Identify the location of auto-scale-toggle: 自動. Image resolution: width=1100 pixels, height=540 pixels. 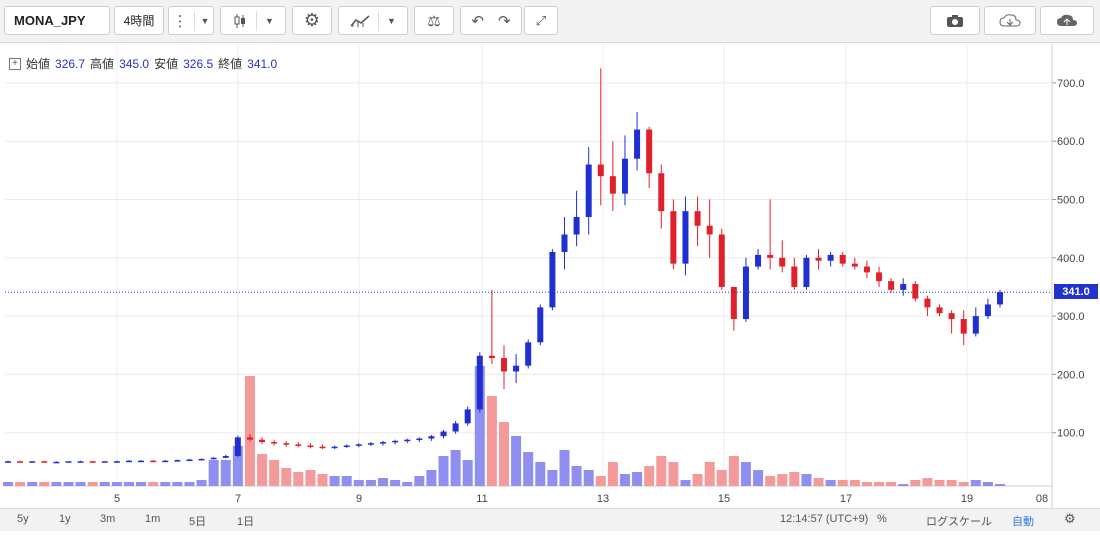
(1023, 521).